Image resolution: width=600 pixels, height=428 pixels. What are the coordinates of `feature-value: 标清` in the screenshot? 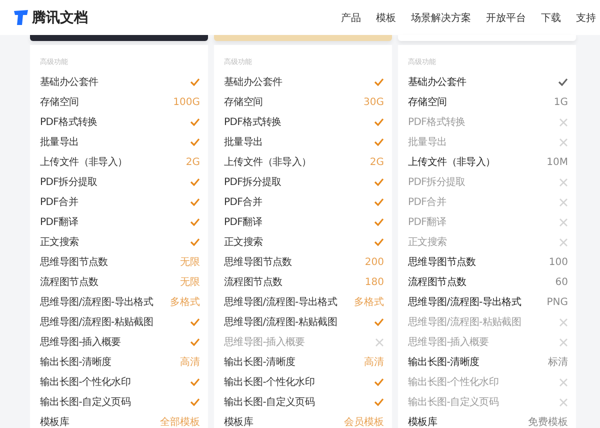 It's located at (558, 362).